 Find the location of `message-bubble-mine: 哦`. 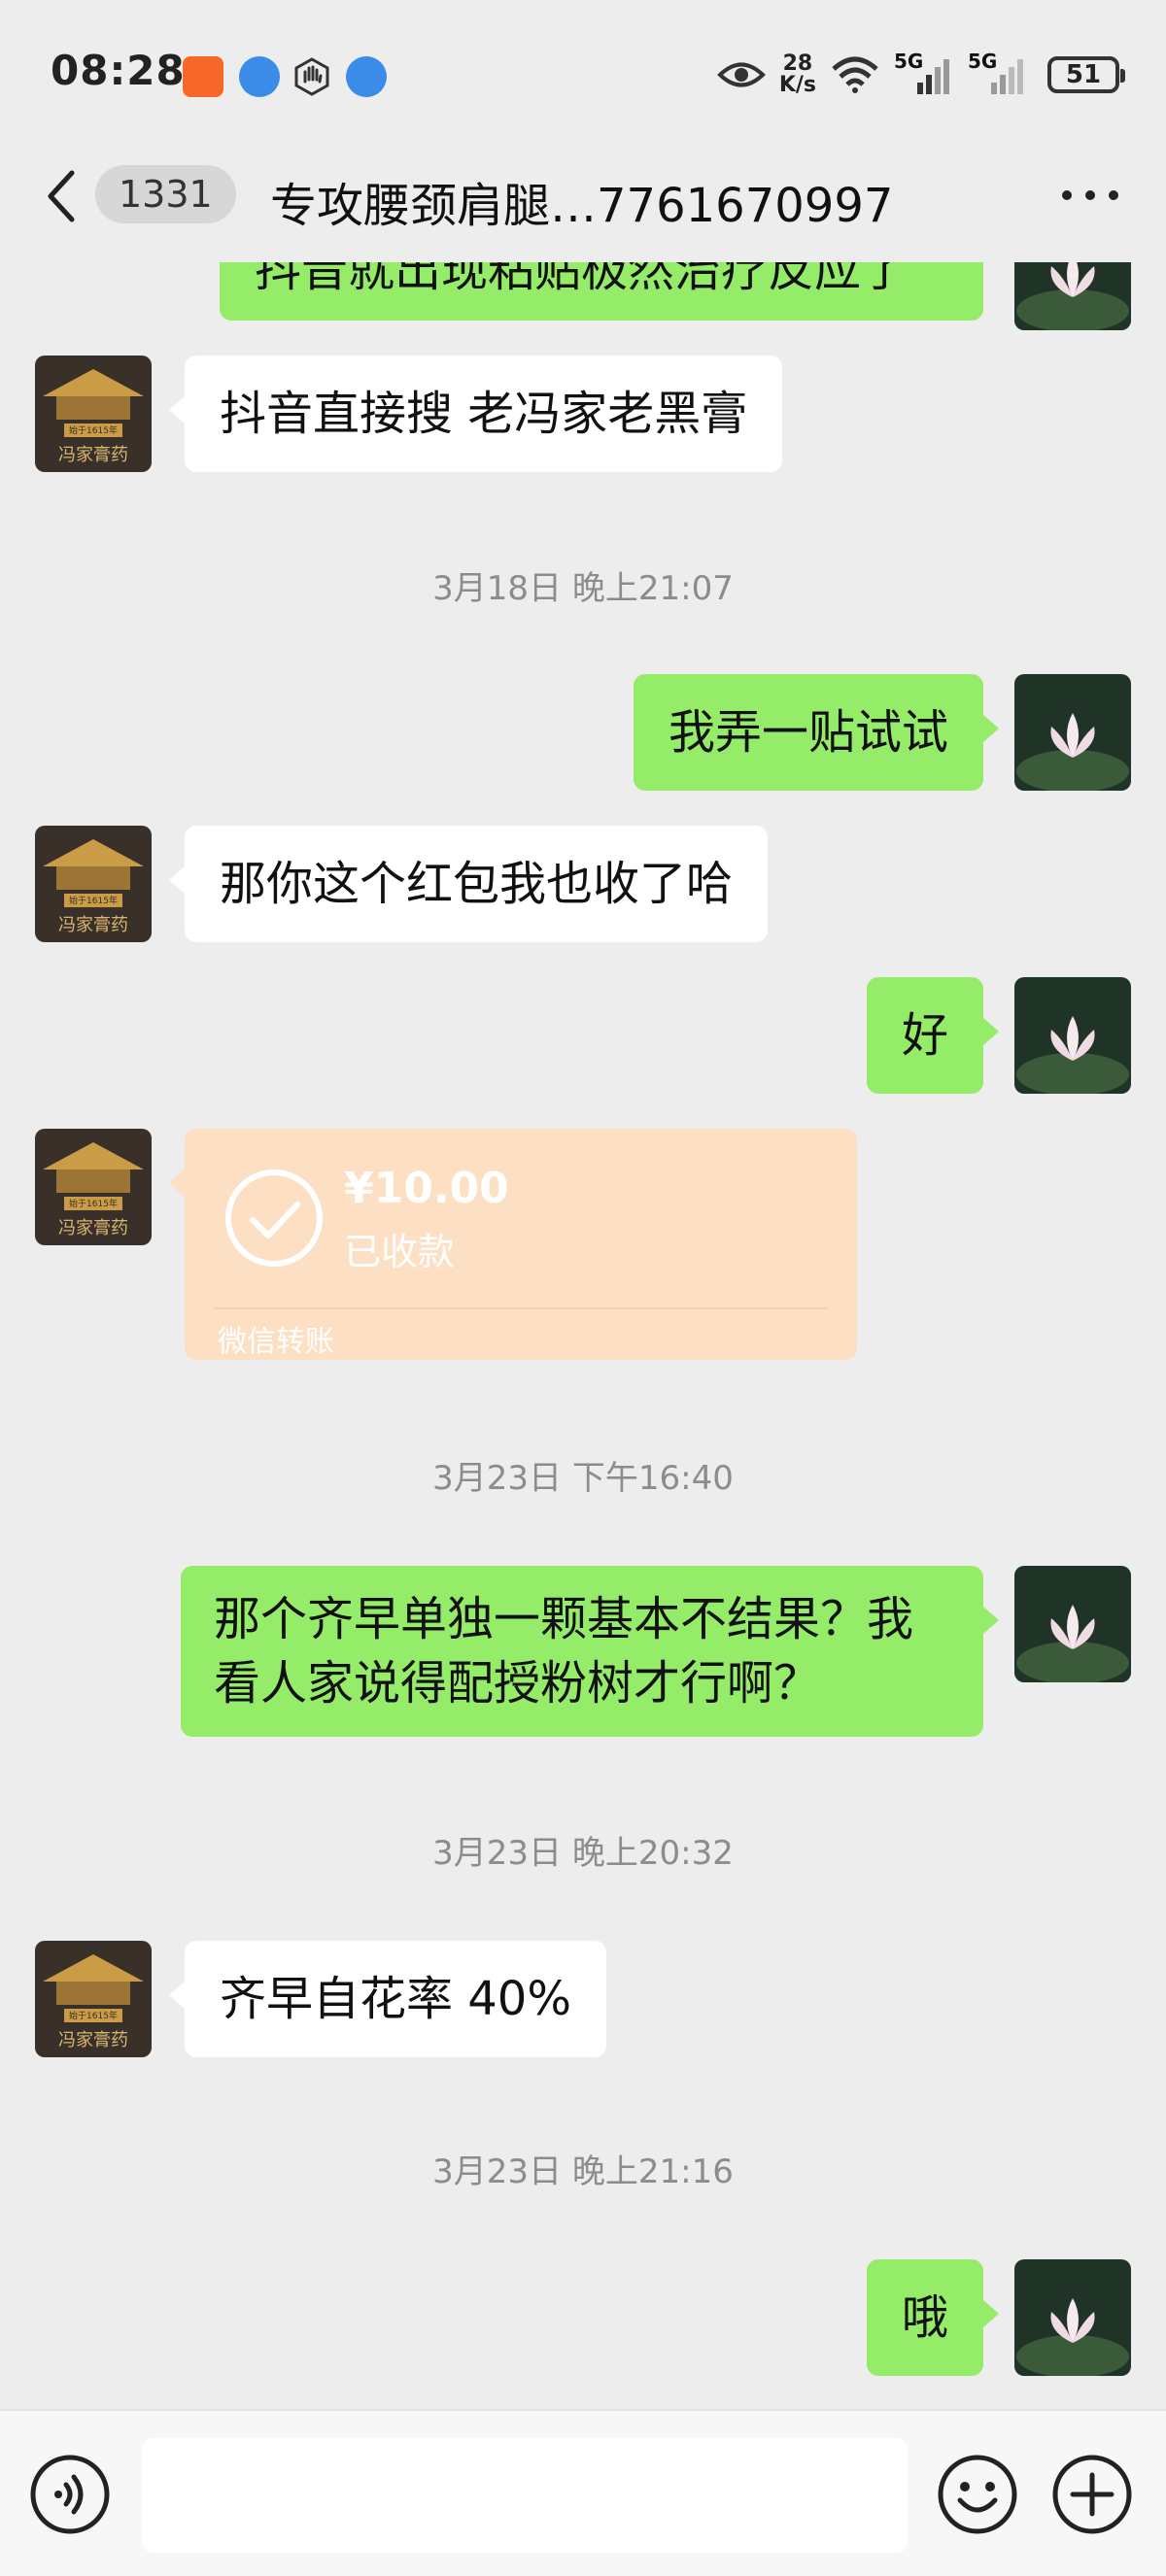

message-bubble-mine: 哦 is located at coordinates (933, 2317).